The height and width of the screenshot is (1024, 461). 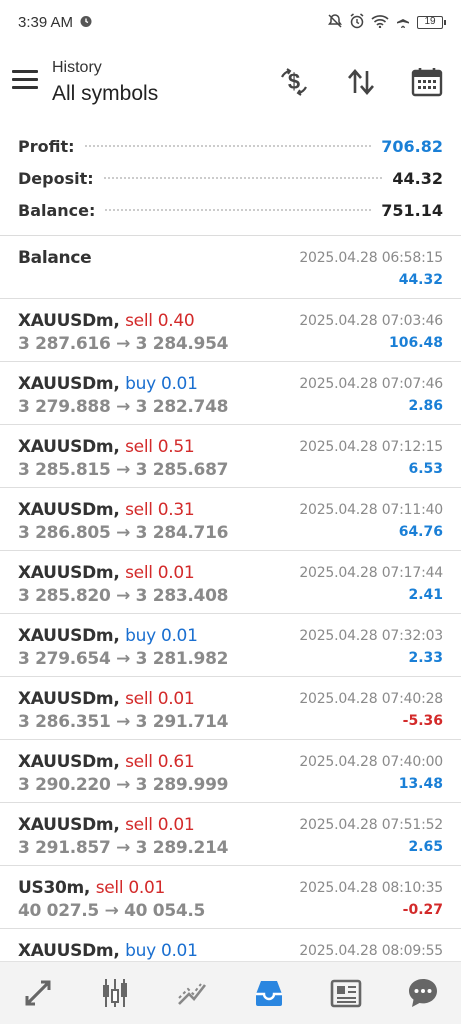 What do you see at coordinates (123, 470) in the screenshot?
I see `deal-prices: 3 285.815 → 3 285.687` at bounding box center [123, 470].